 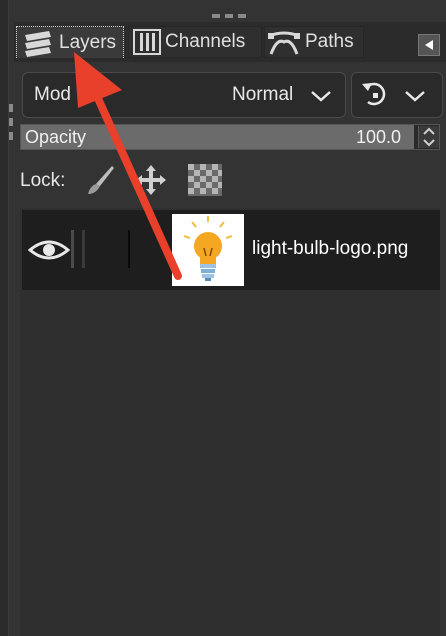 I want to click on layer-name: light-bulb-logo.png, so click(x=330, y=249).